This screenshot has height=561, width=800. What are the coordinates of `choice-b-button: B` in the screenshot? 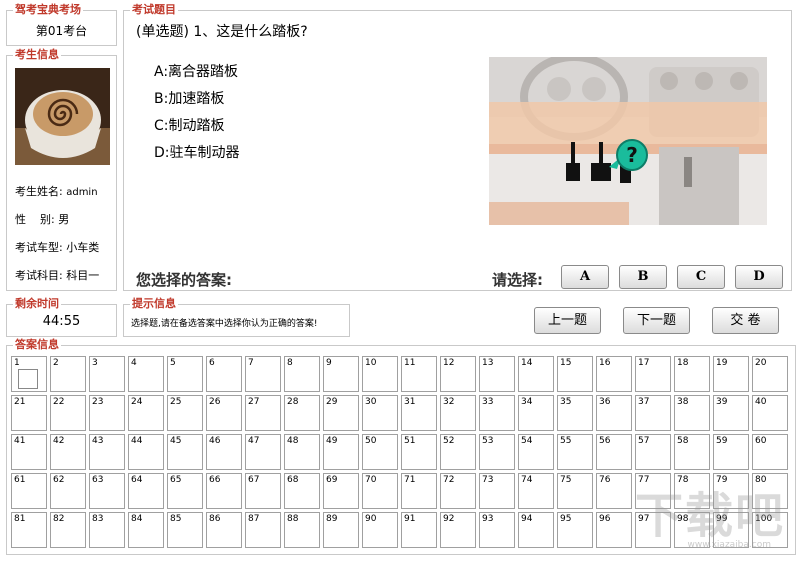 It's located at (643, 277).